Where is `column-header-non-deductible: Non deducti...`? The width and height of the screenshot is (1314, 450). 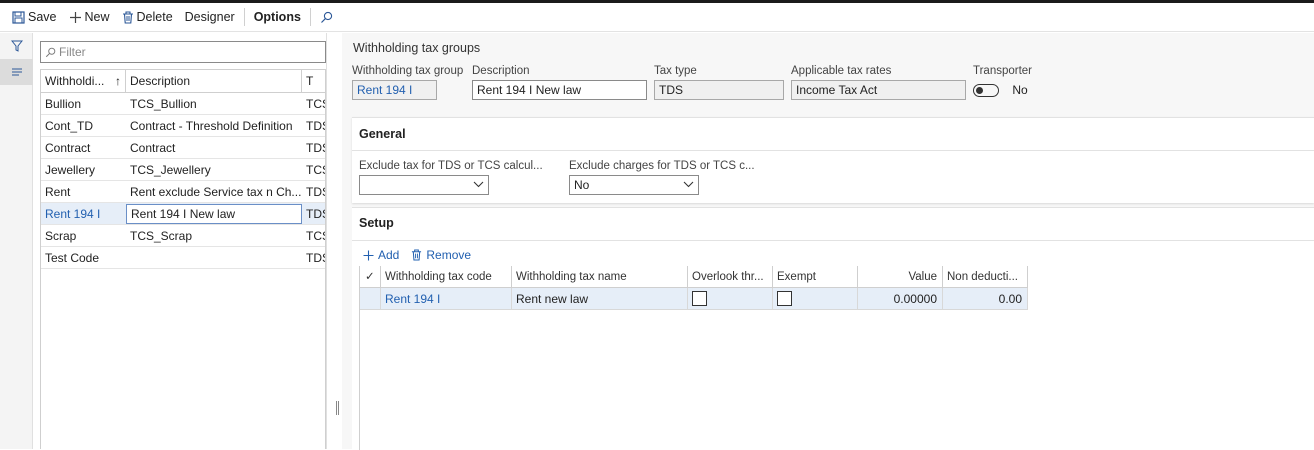 column-header-non-deductible: Non deducti... is located at coordinates (985, 277).